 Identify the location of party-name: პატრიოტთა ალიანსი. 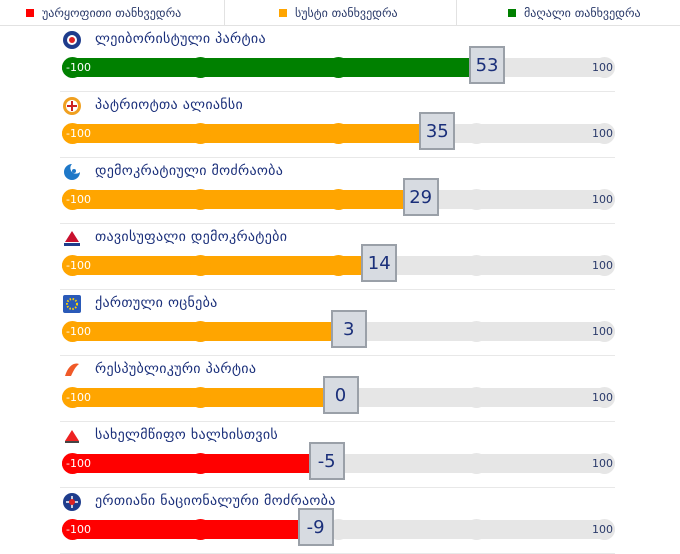
(169, 105).